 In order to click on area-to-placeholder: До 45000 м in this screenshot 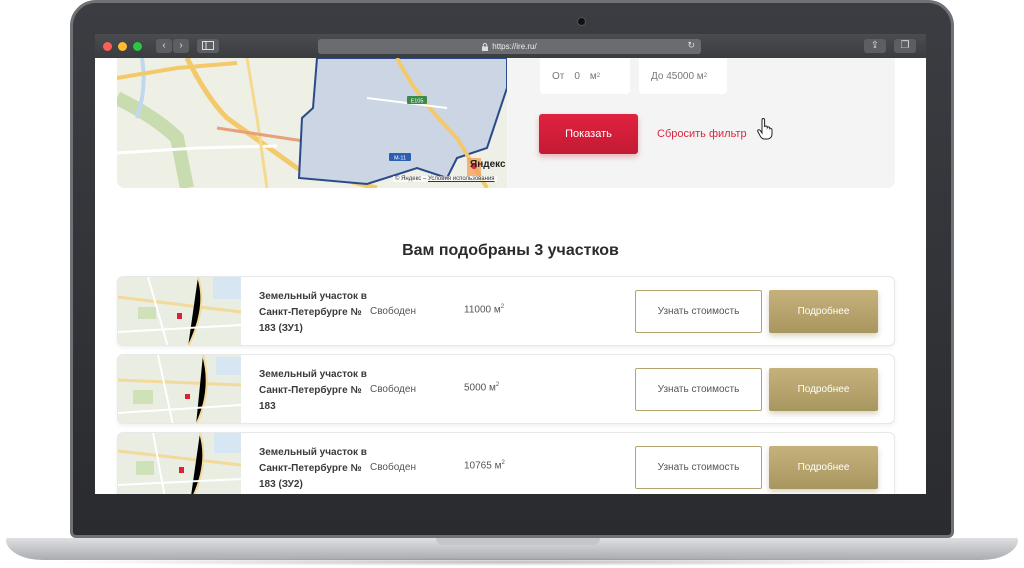, I will do `click(677, 76)`.